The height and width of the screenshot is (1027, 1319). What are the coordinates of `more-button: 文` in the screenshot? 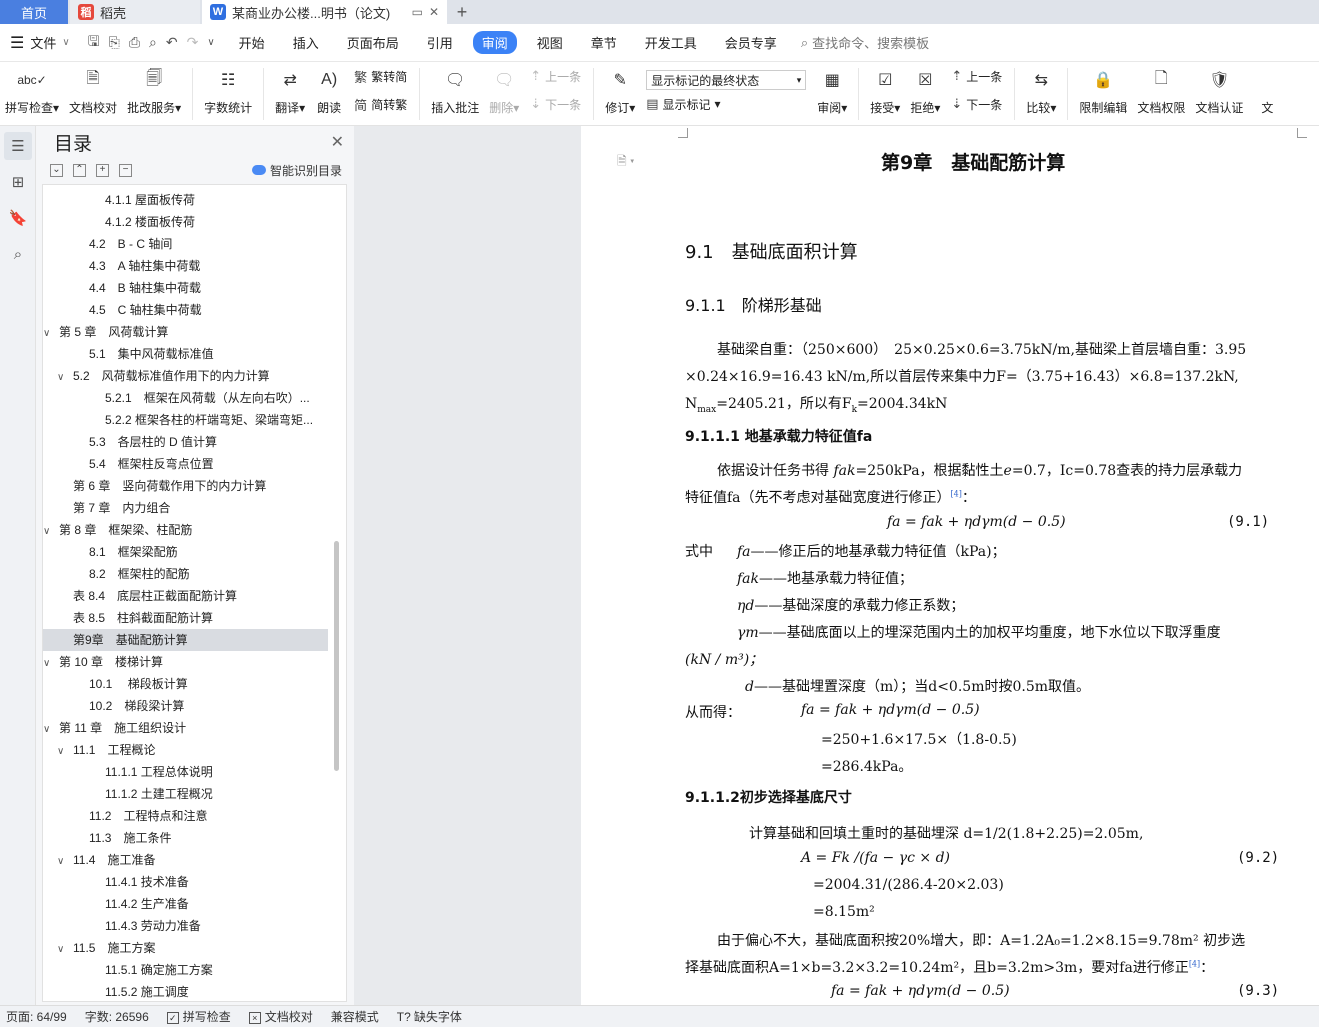 It's located at (1267, 89).